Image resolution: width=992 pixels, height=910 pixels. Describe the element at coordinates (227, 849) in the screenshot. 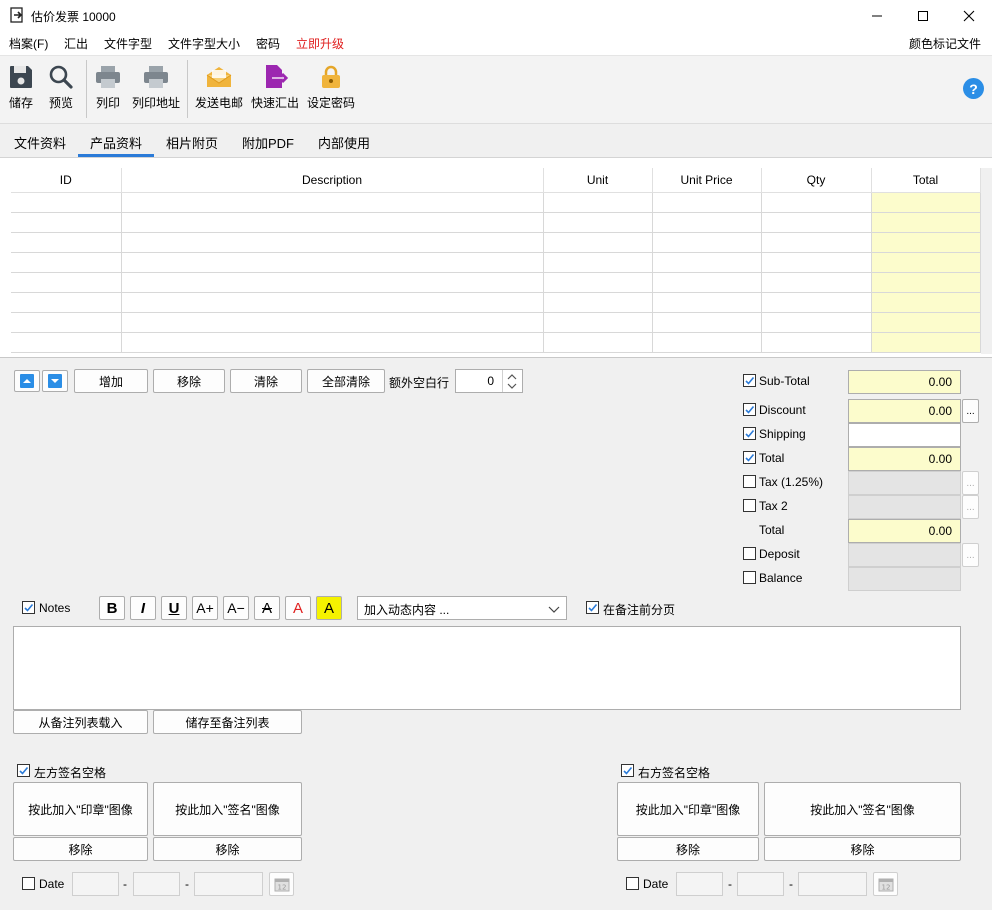

I see `left-sign-remove-button: 移除` at that location.